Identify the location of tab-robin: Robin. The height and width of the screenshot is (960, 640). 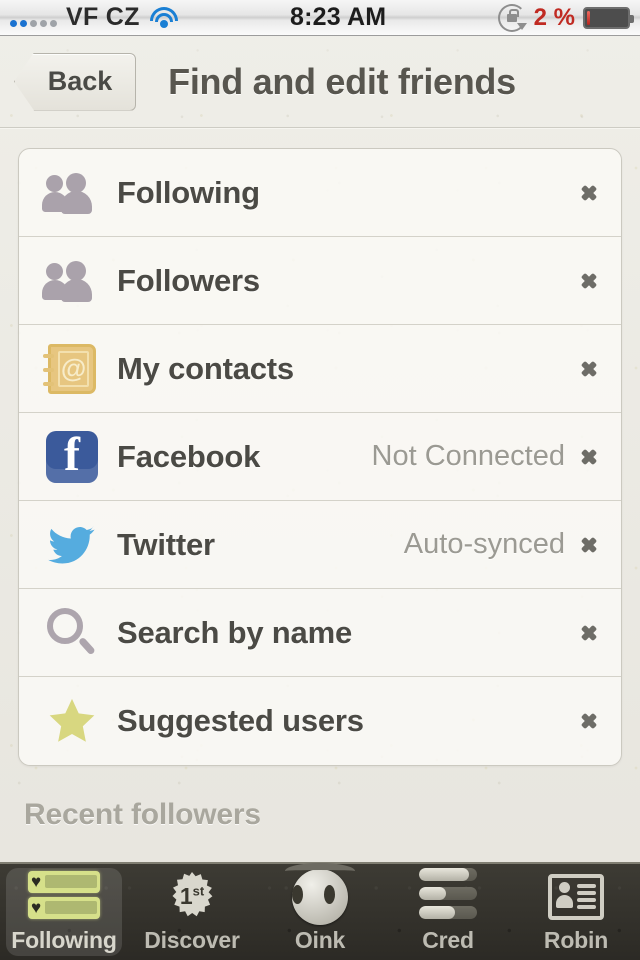
(576, 912).